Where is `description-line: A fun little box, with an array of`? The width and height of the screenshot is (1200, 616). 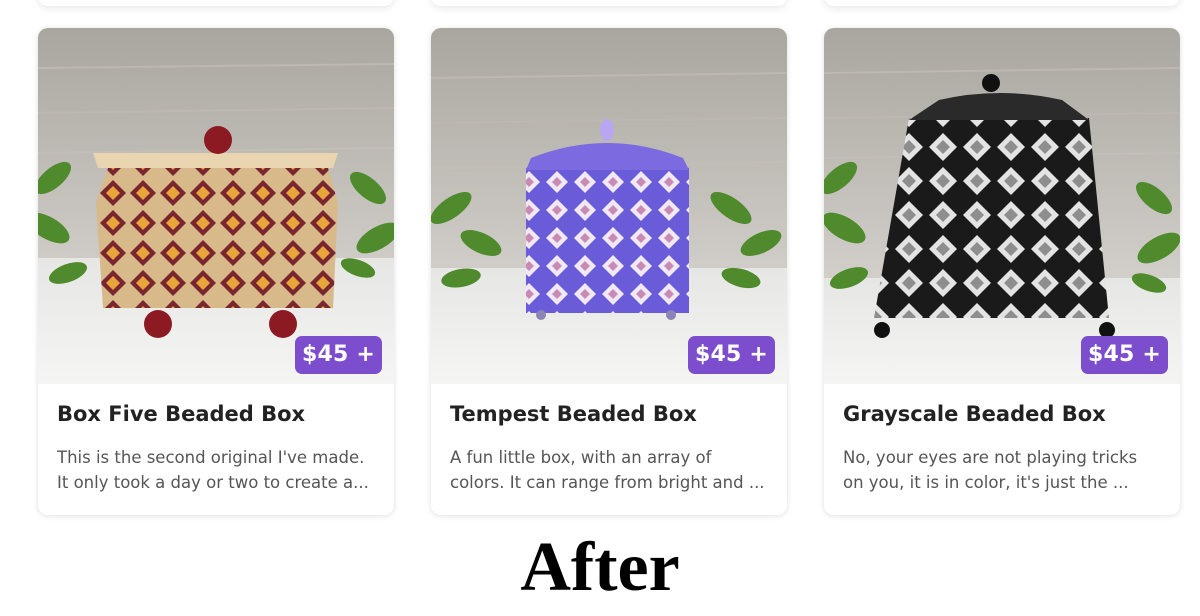
description-line: A fun little box, with an array of is located at coordinates (581, 457).